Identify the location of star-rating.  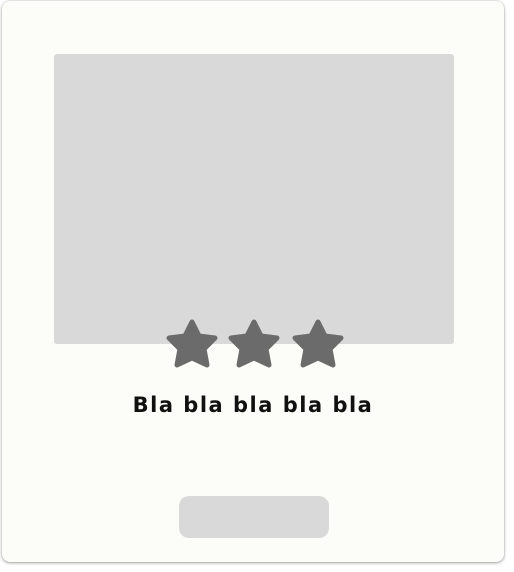
(256, 344).